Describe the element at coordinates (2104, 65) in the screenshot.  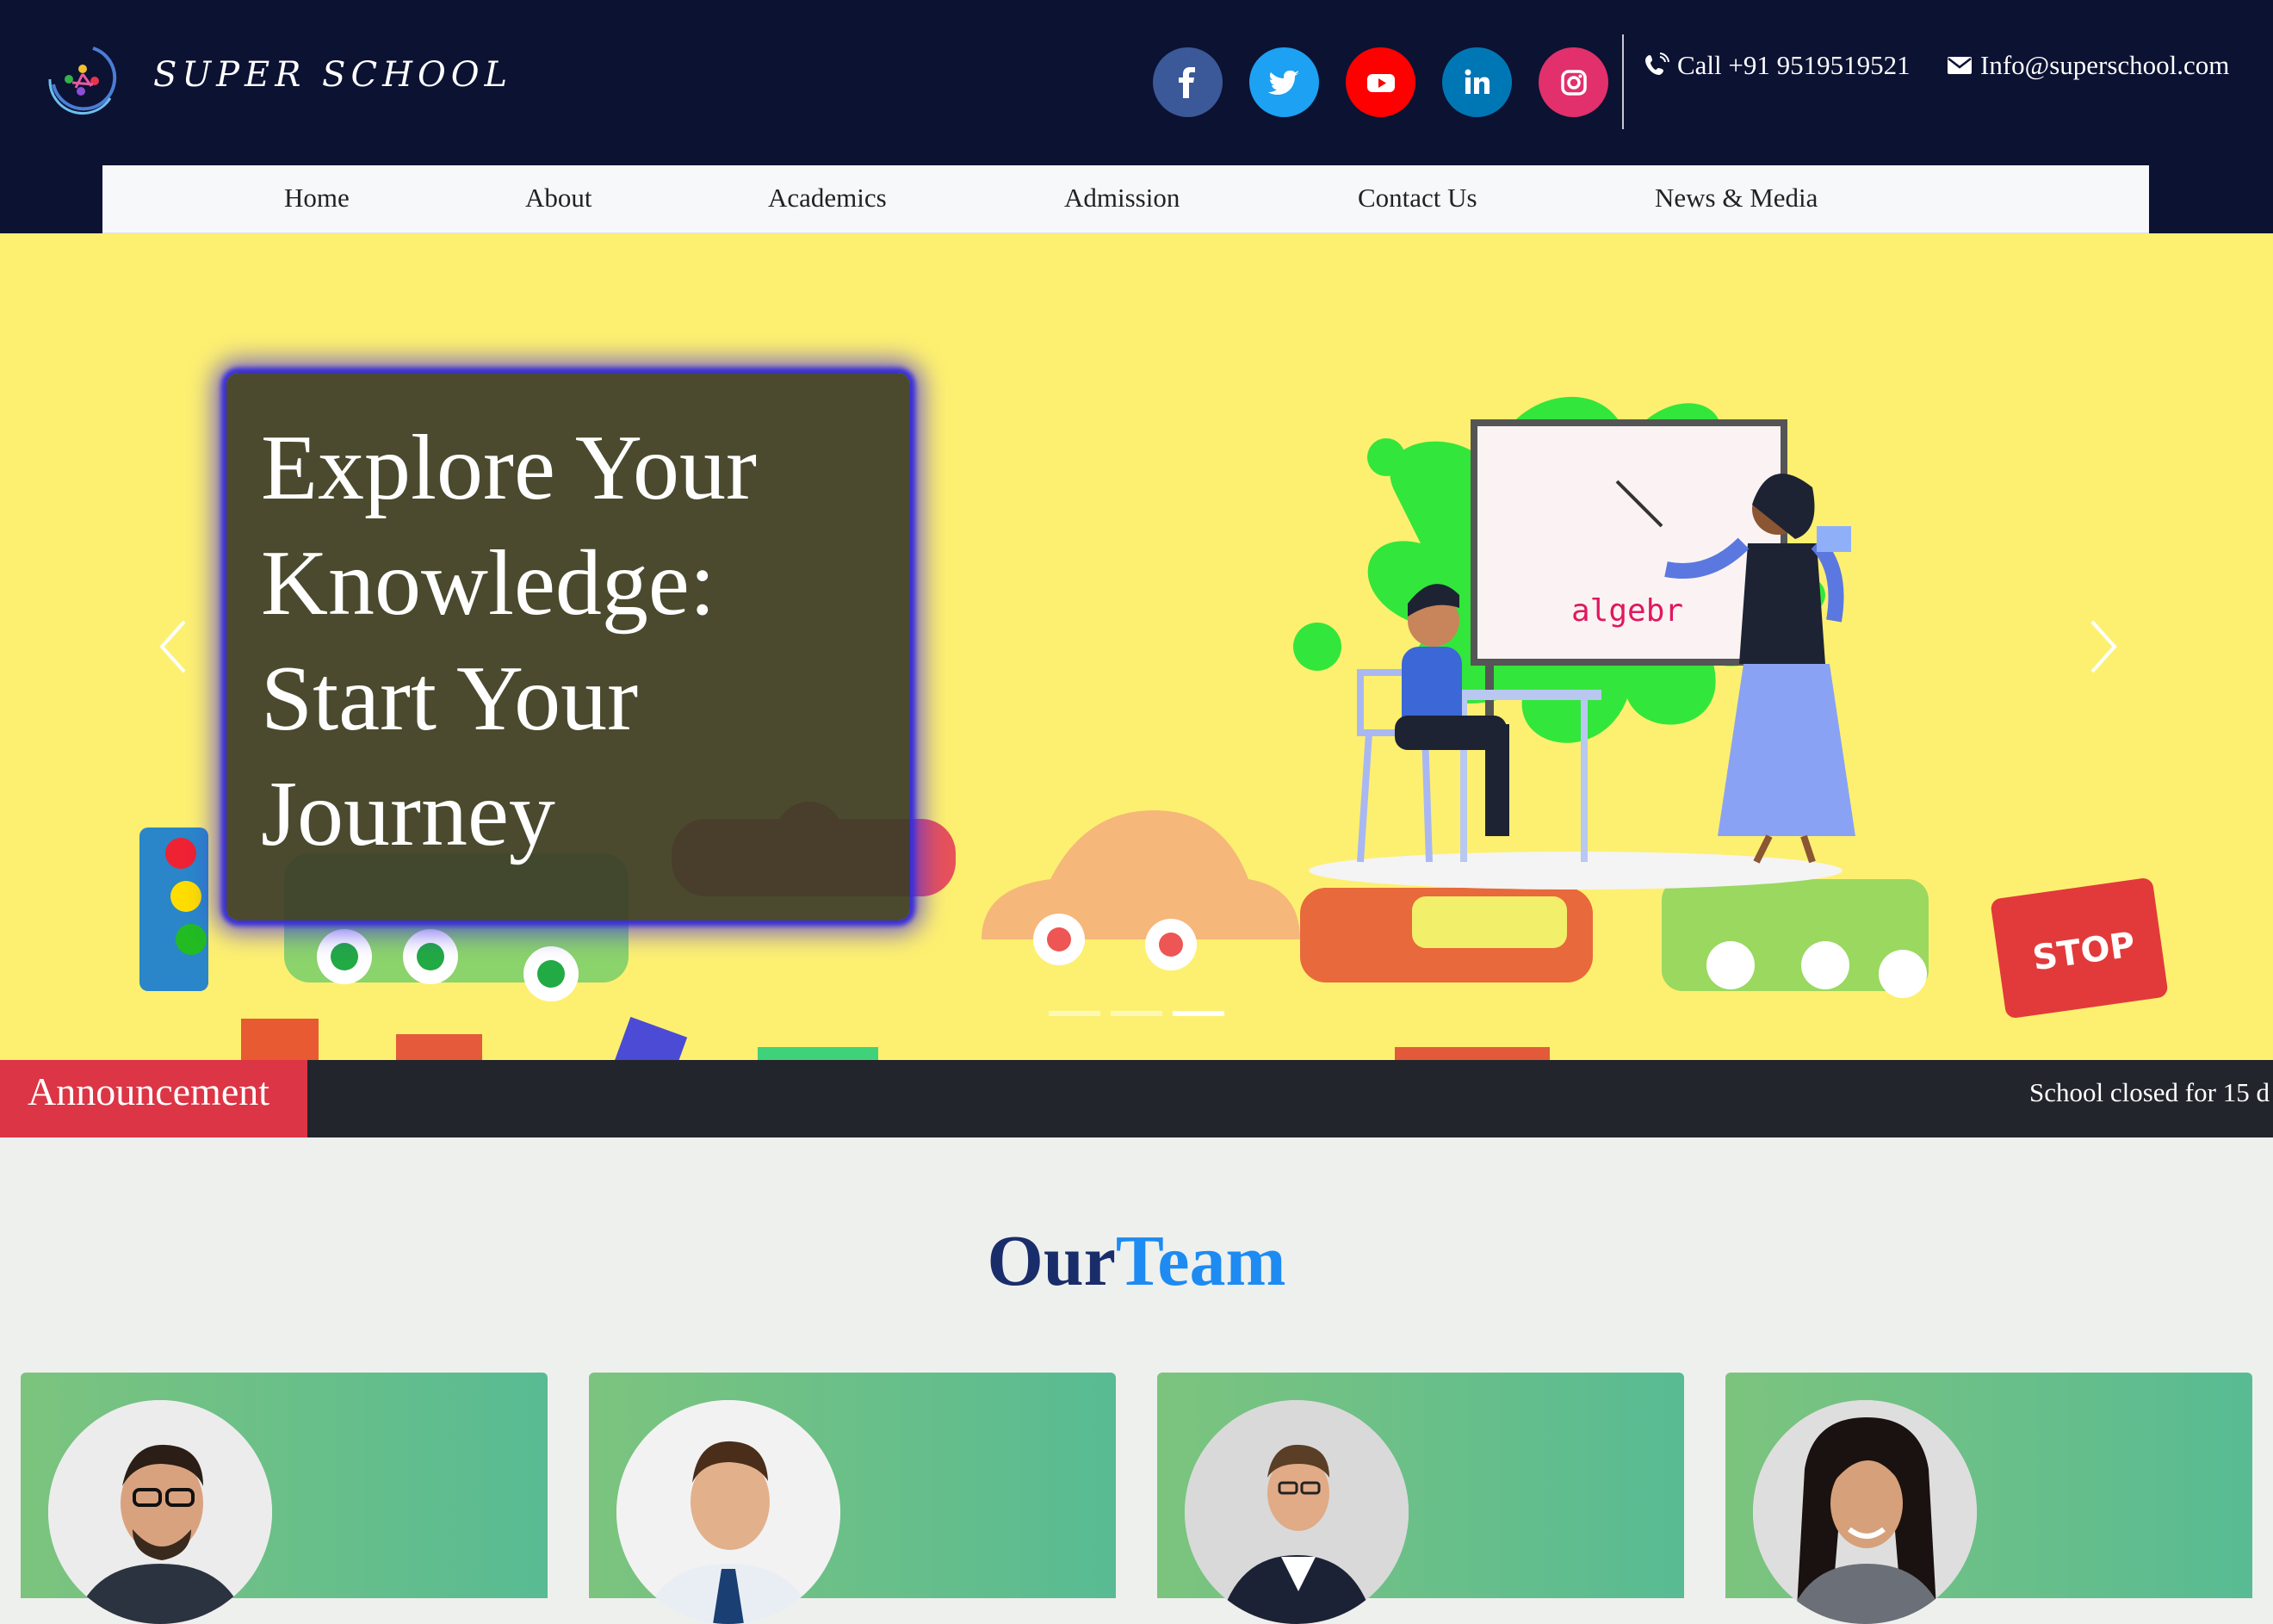
I see `email-address: Info@superschool.com` at that location.